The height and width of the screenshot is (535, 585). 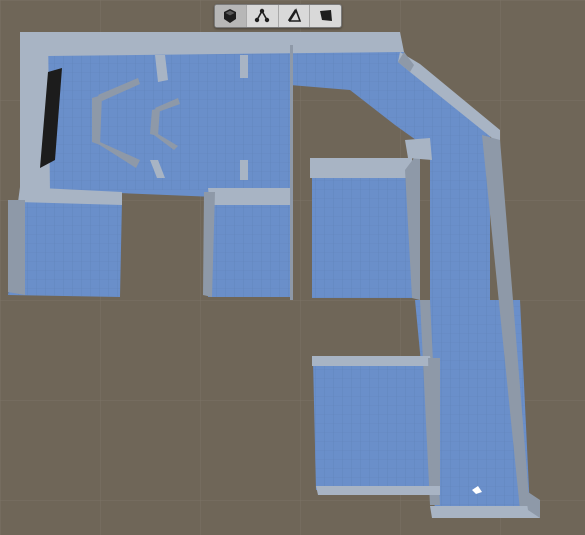 I want to click on vertex-mode-button, so click(x=263, y=16).